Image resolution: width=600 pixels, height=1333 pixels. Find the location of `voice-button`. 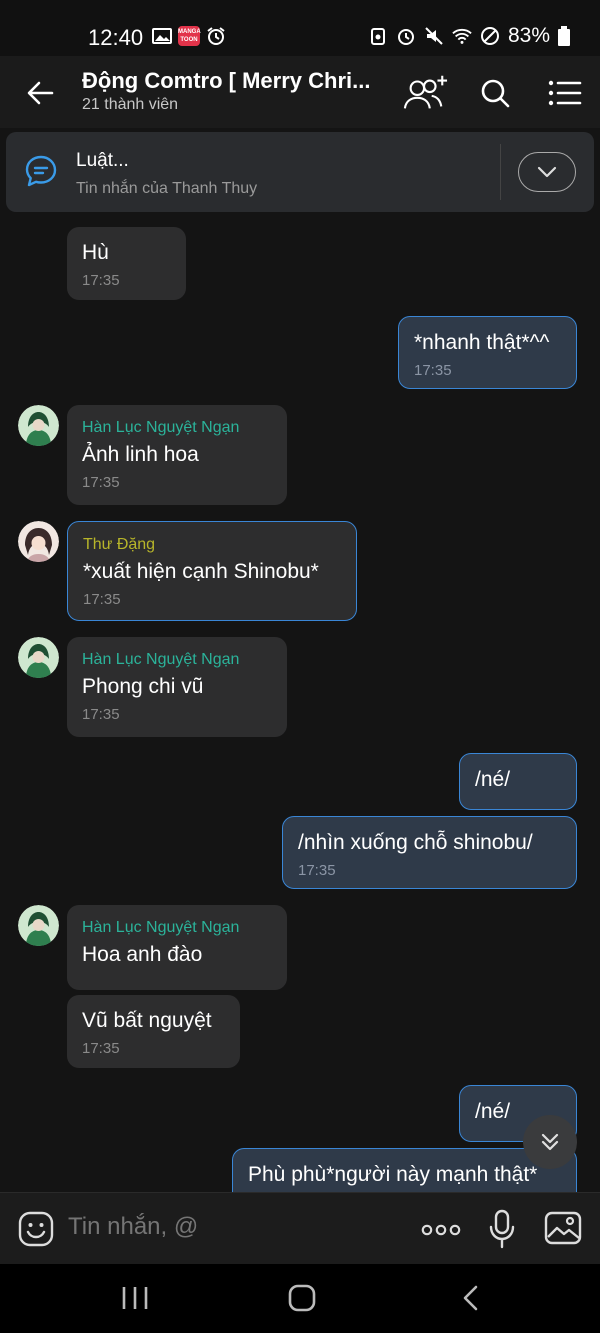

voice-button is located at coordinates (502, 1231).